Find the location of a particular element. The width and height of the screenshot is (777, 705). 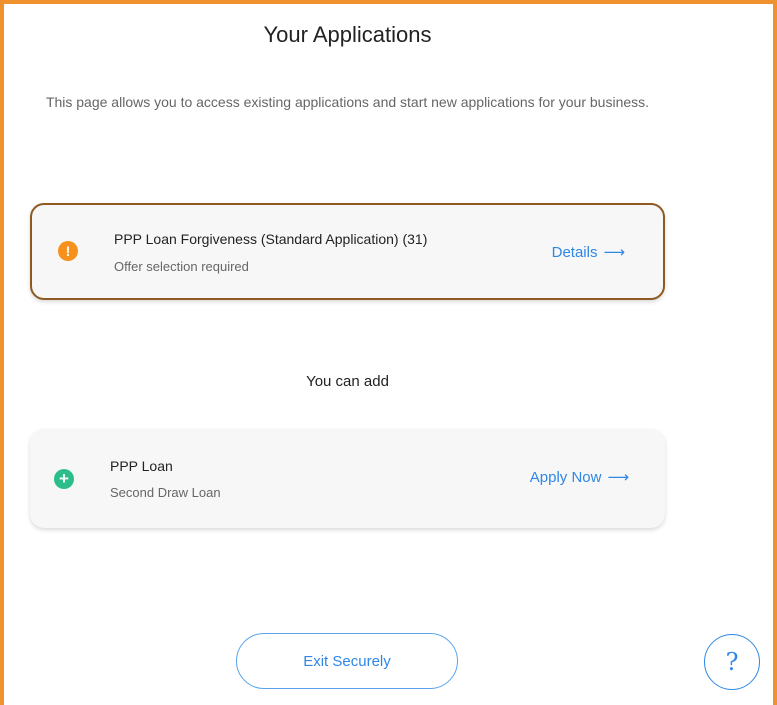

plus-icon: + is located at coordinates (64, 479).